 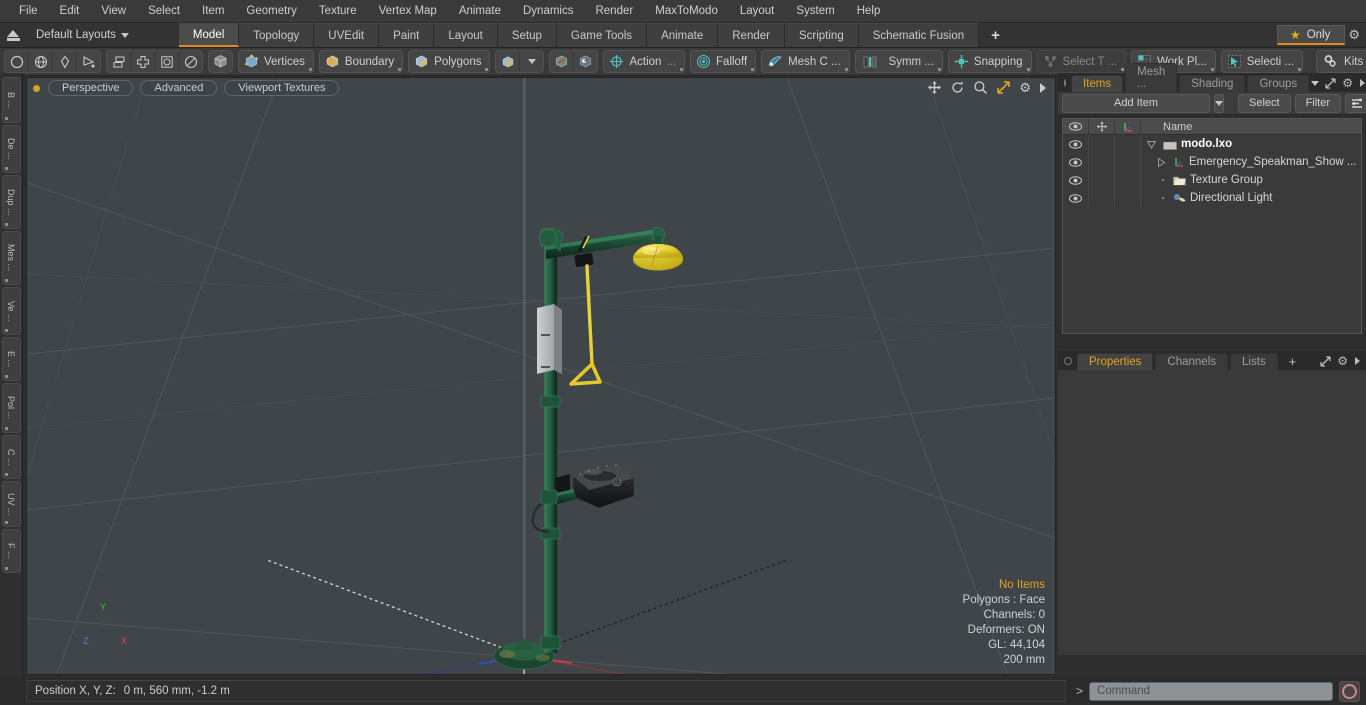 What do you see at coordinates (1097, 83) in the screenshot?
I see `tab-items: Items` at bounding box center [1097, 83].